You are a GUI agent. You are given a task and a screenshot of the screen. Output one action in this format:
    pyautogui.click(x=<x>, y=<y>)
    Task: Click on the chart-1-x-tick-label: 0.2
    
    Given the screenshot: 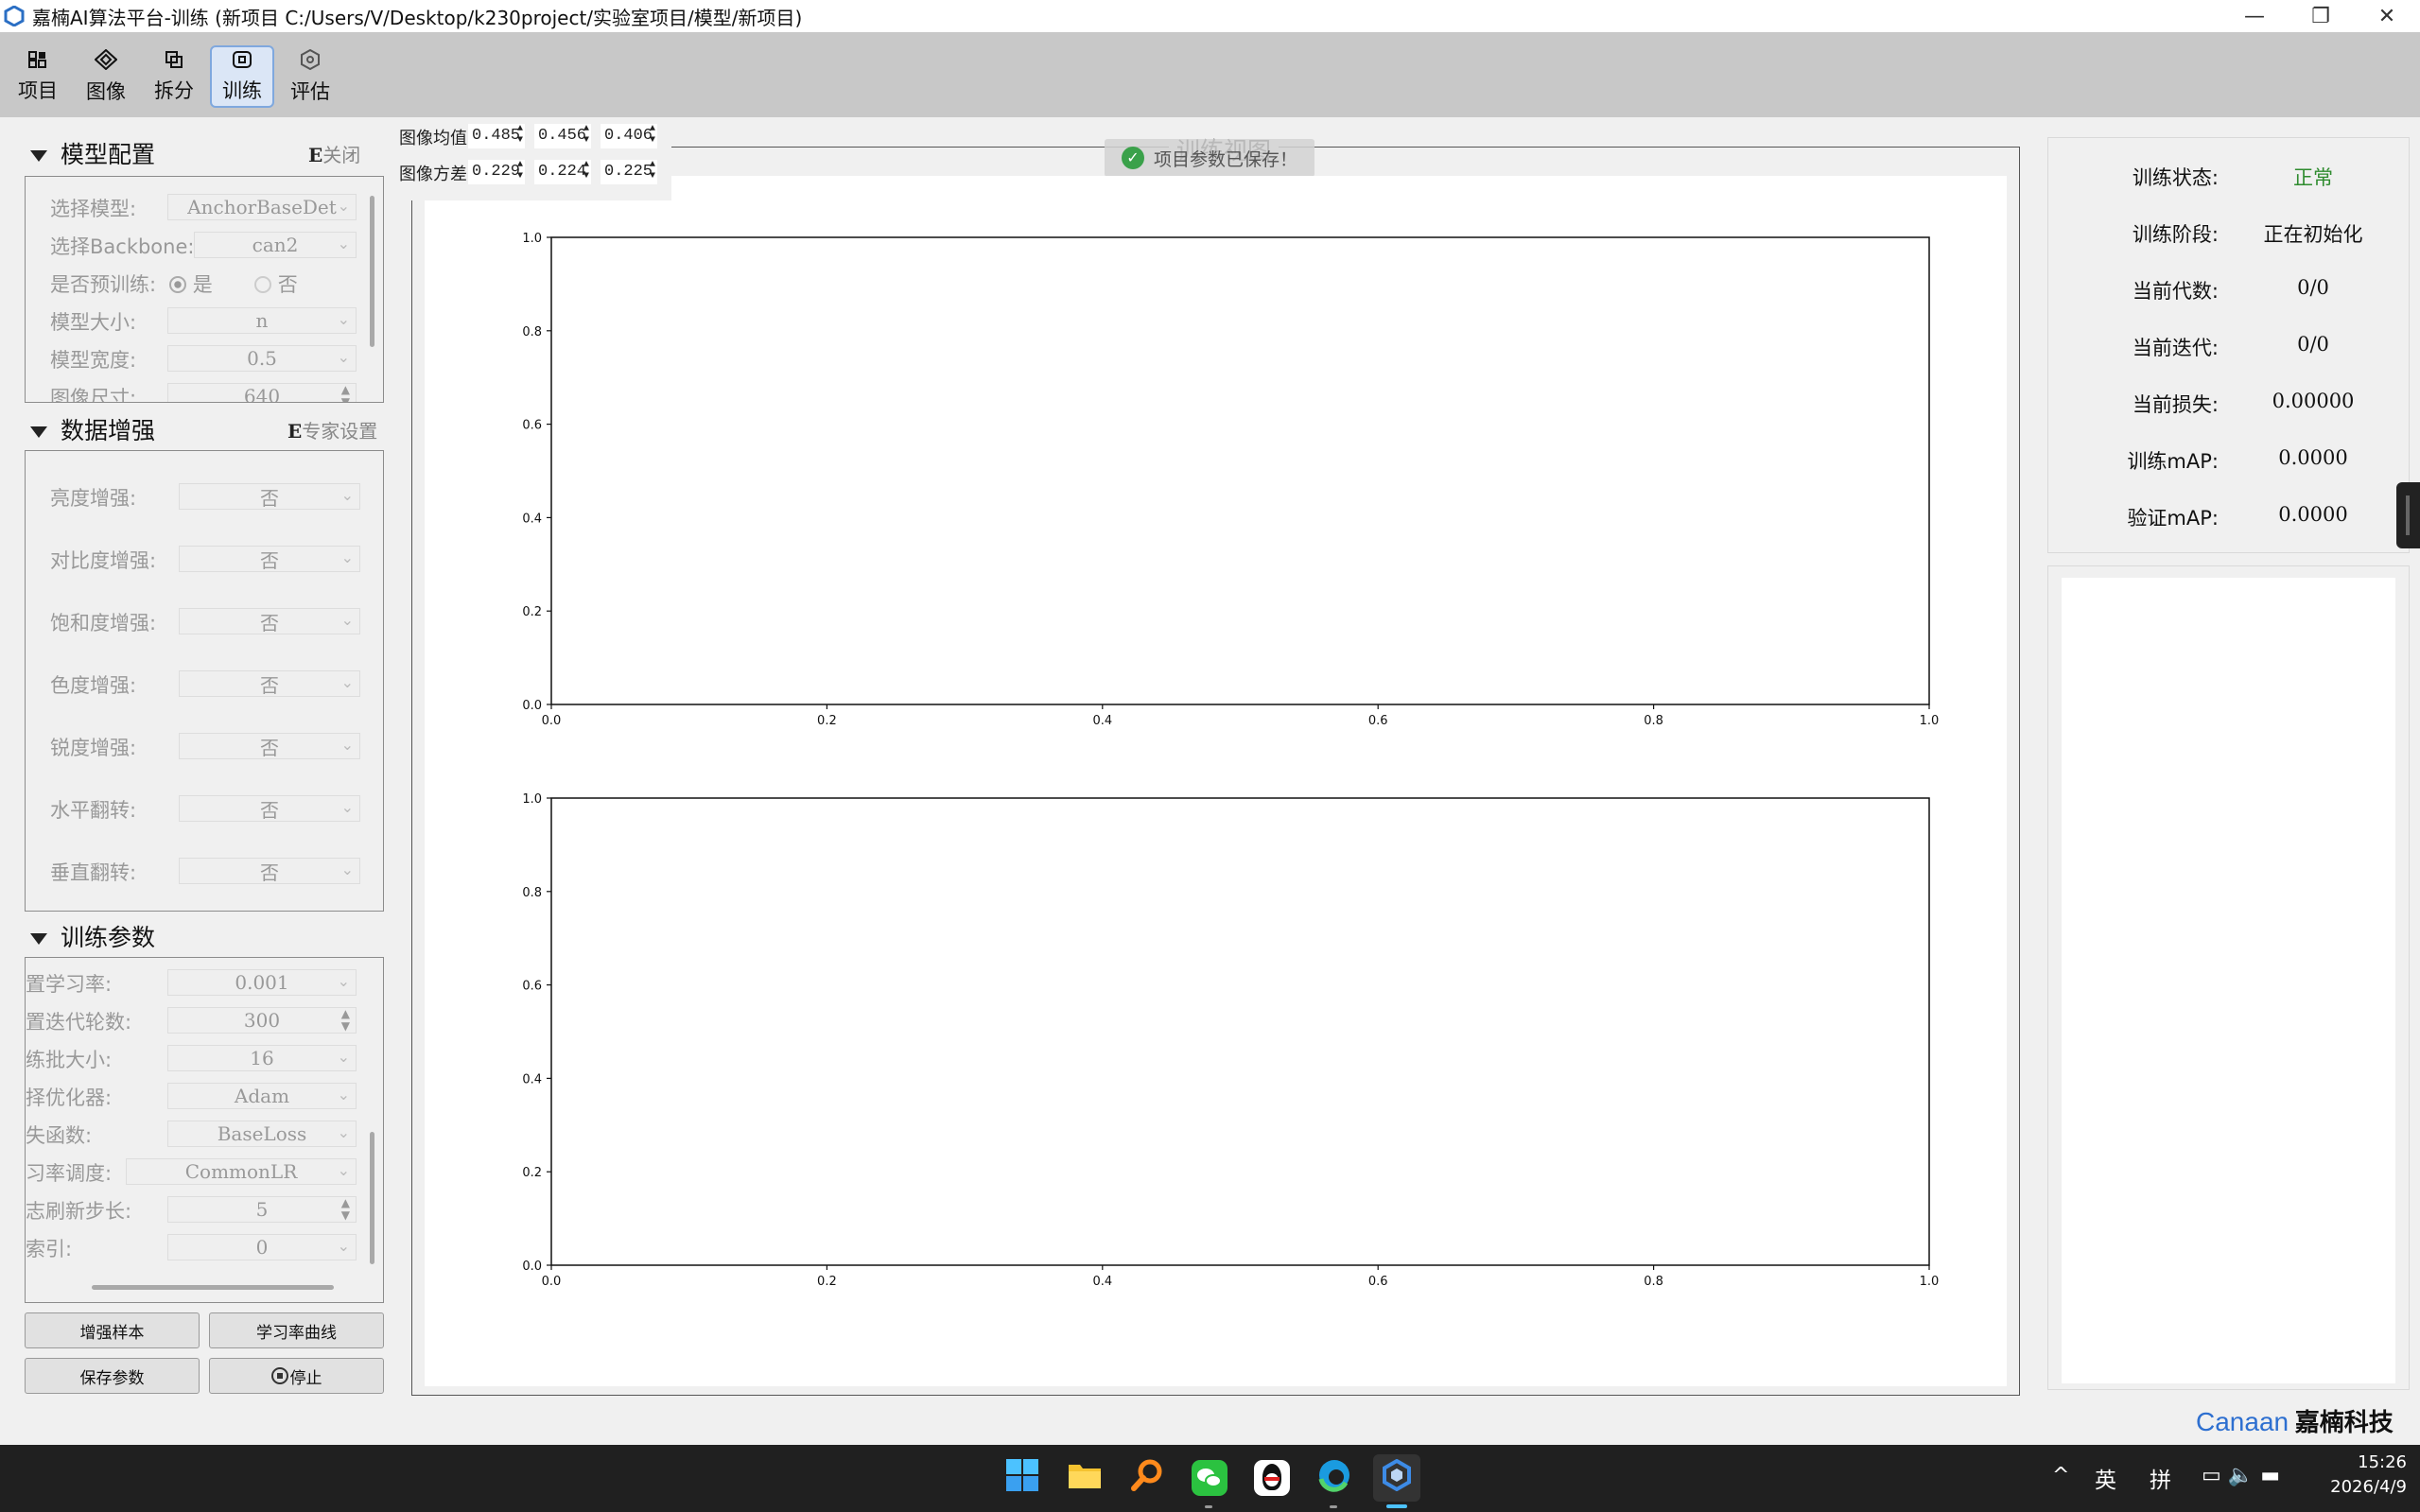 What is the action you would take?
    pyautogui.click(x=827, y=721)
    